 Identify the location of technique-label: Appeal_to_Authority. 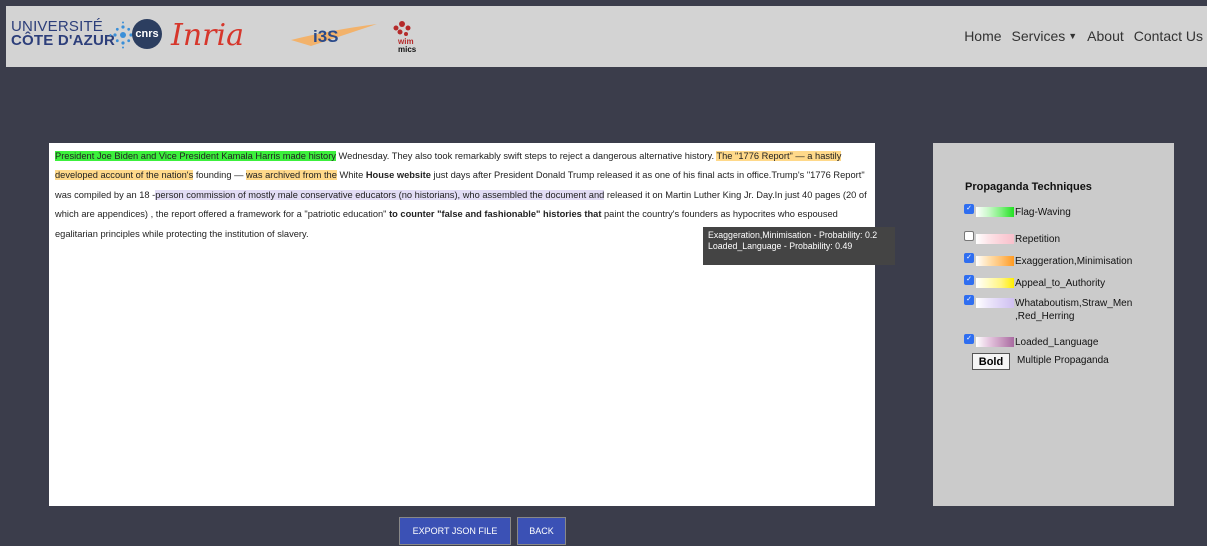
(1060, 283).